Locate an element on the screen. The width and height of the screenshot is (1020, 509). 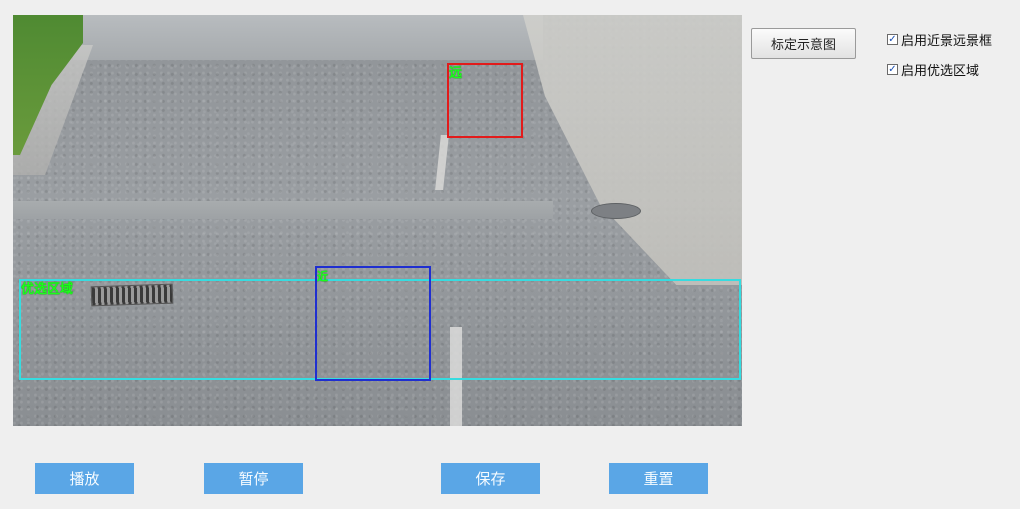
enable-near-far-box-label: 启用近景远景框 is located at coordinates (947, 41).